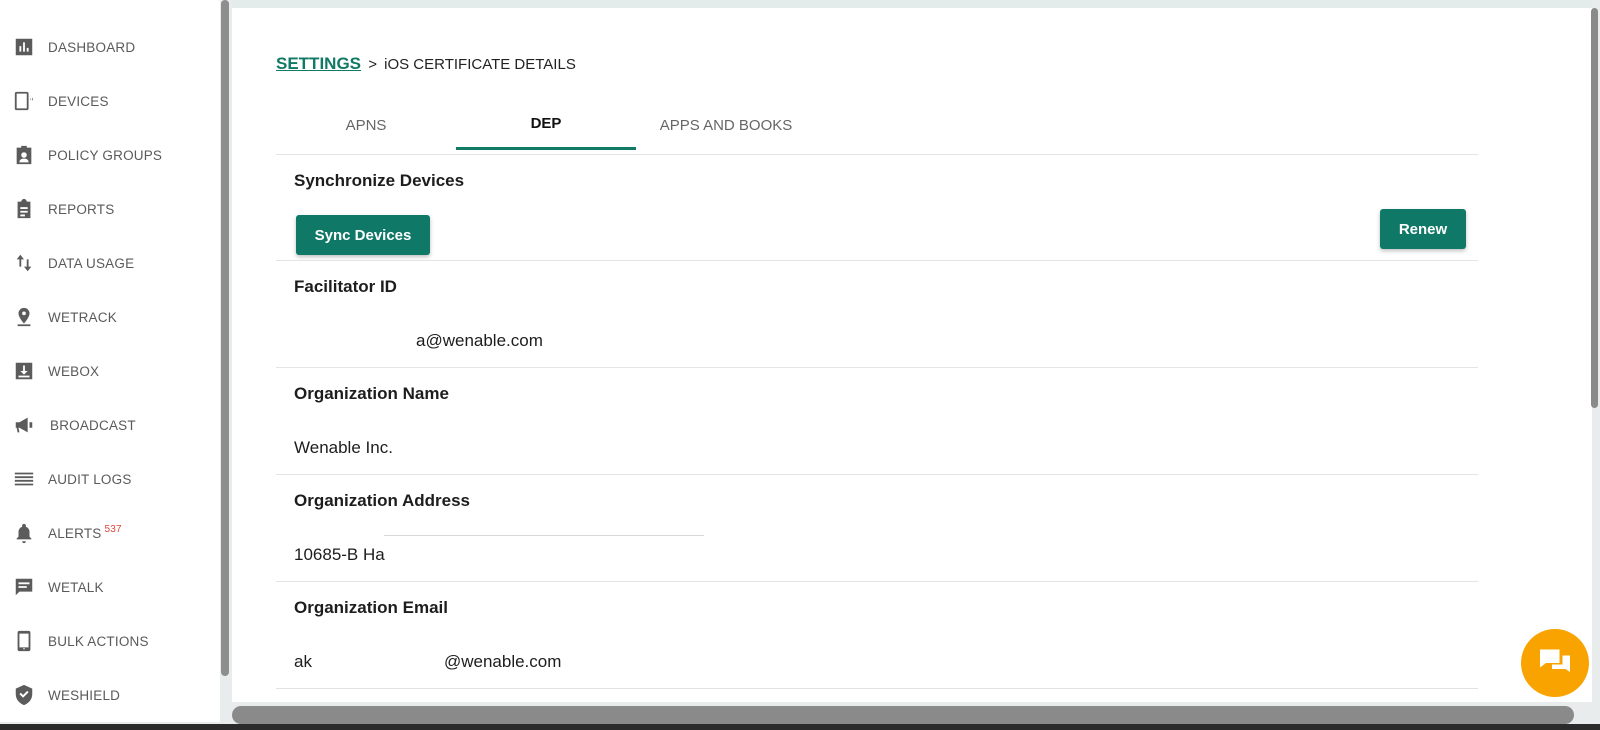  Describe the element at coordinates (502, 661) in the screenshot. I see `email-suffix: @wenable.com` at that location.